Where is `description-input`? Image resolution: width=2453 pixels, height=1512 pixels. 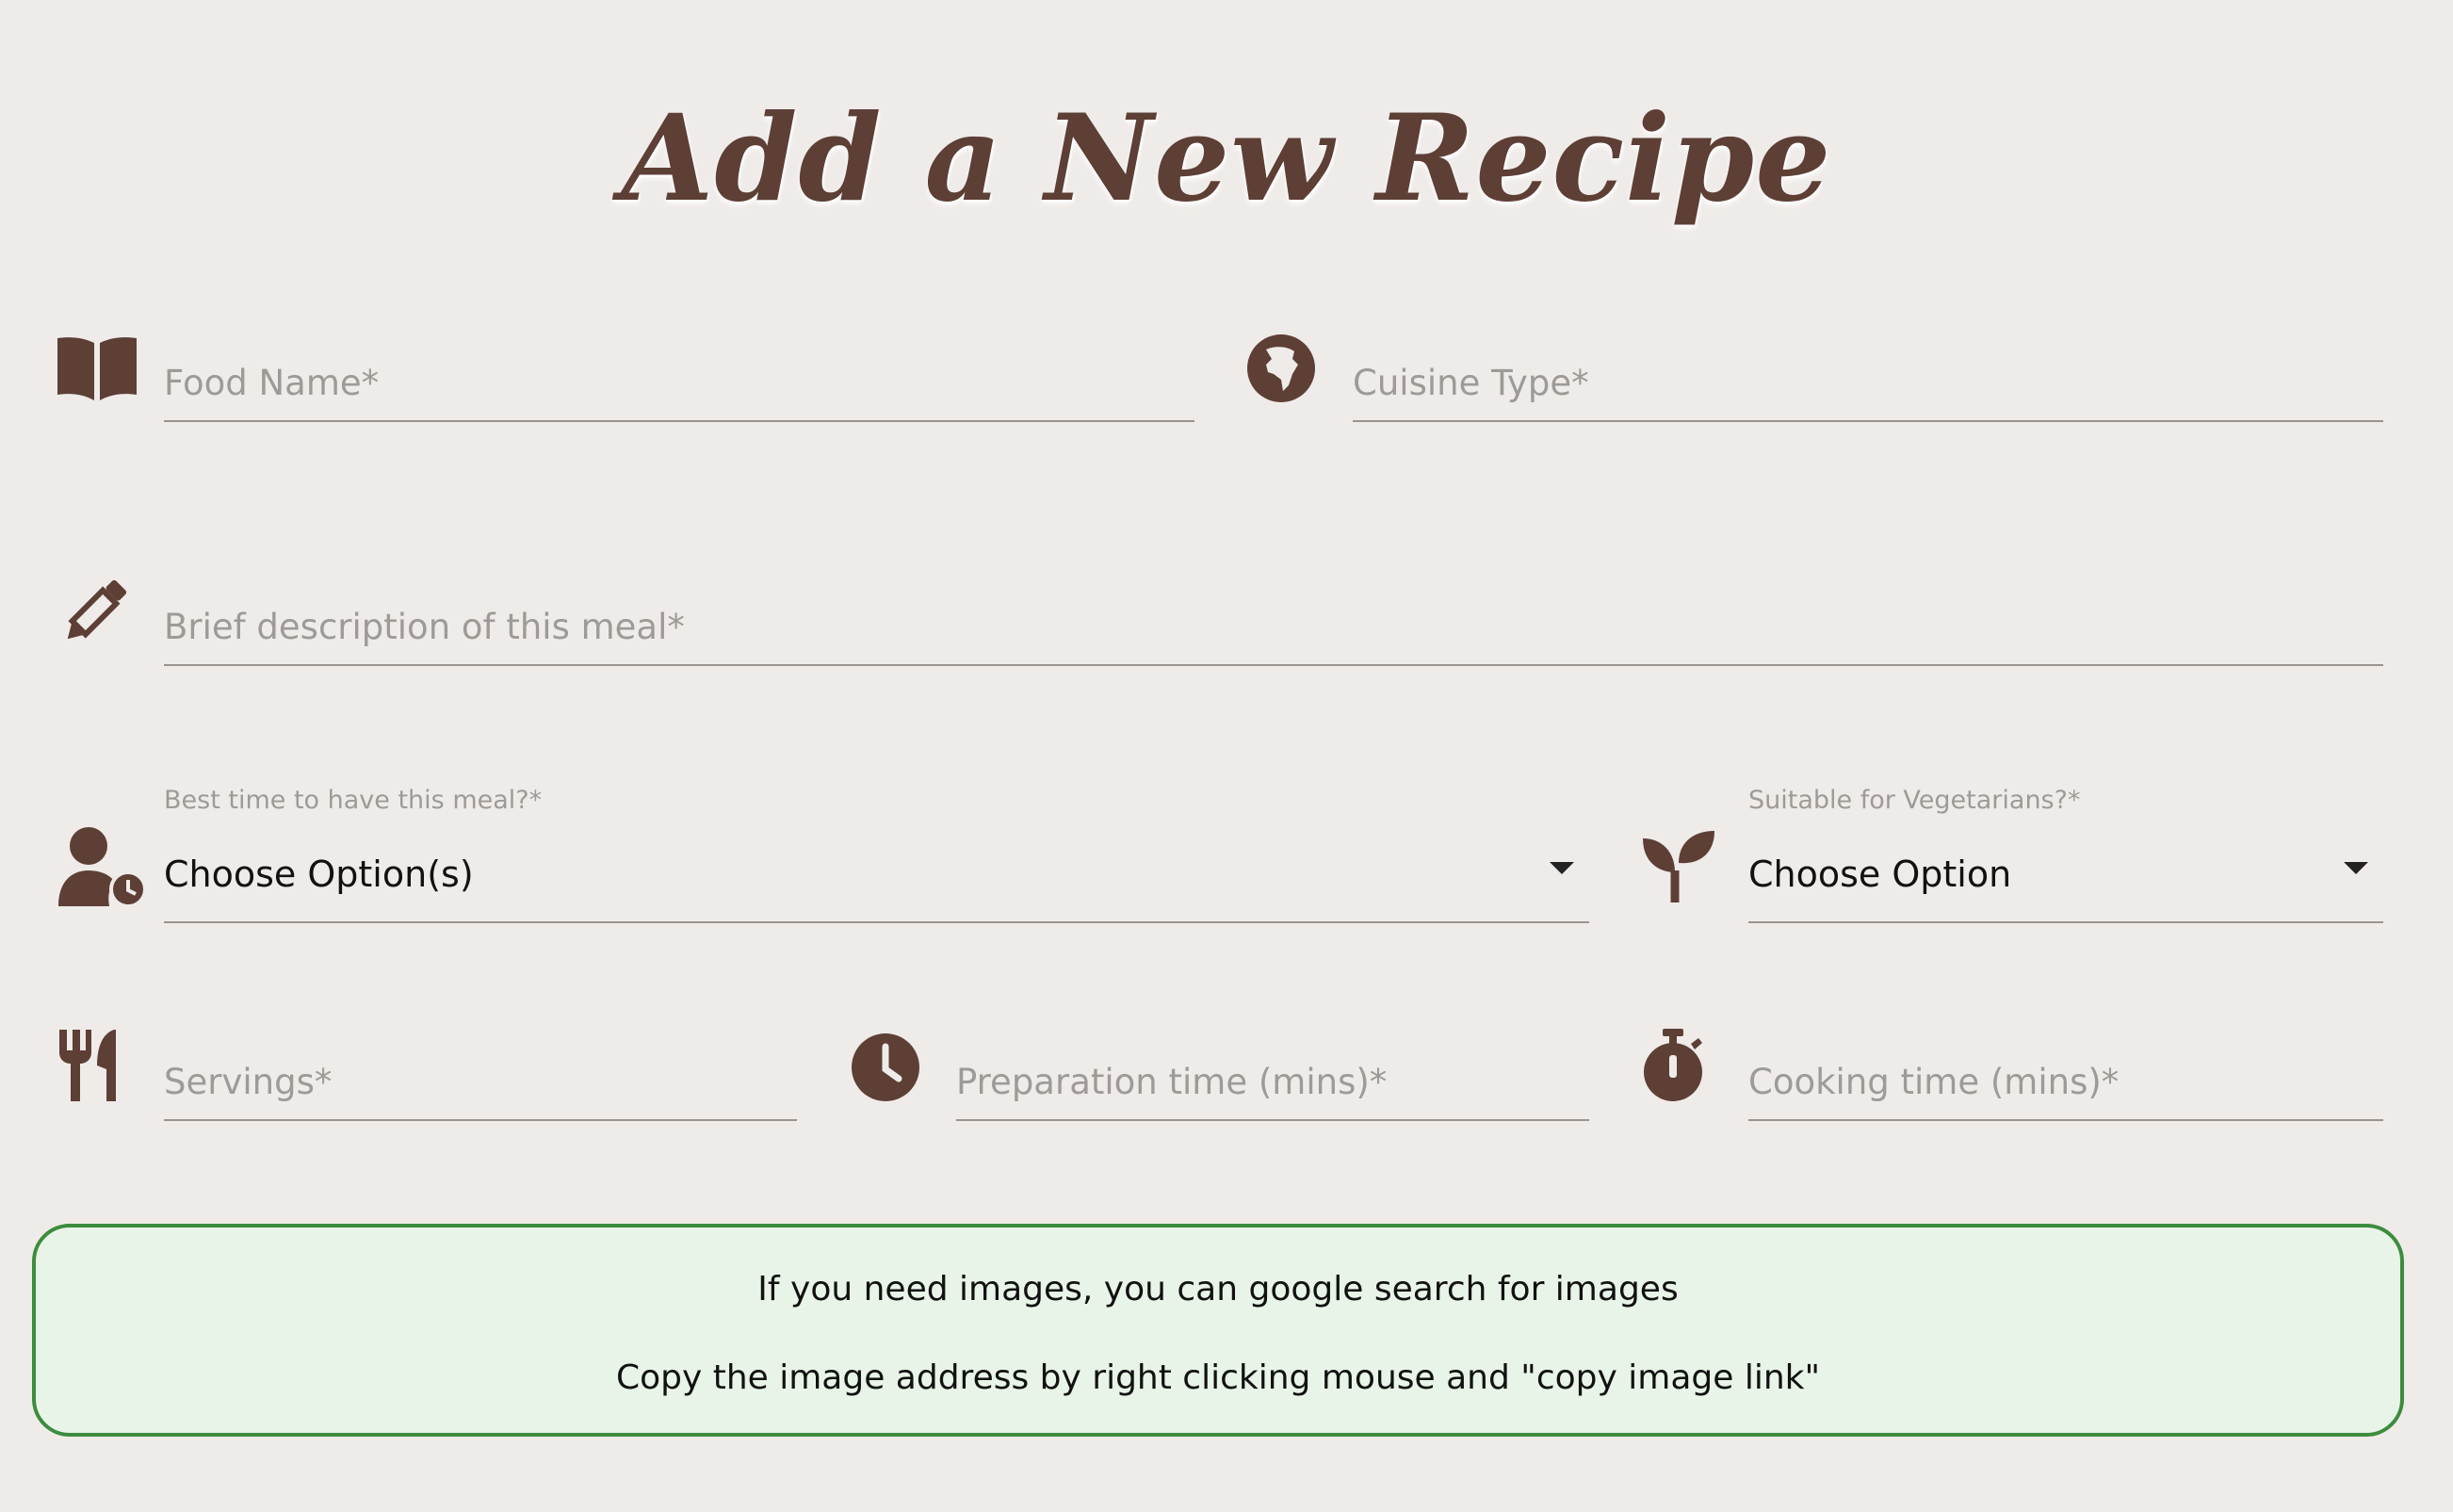
description-input is located at coordinates (1274, 627).